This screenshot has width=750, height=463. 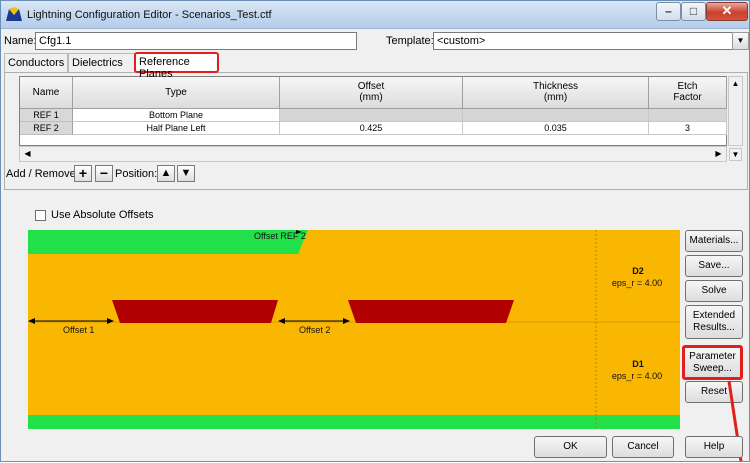 I want to click on callout-annotation, so click(x=735, y=421).